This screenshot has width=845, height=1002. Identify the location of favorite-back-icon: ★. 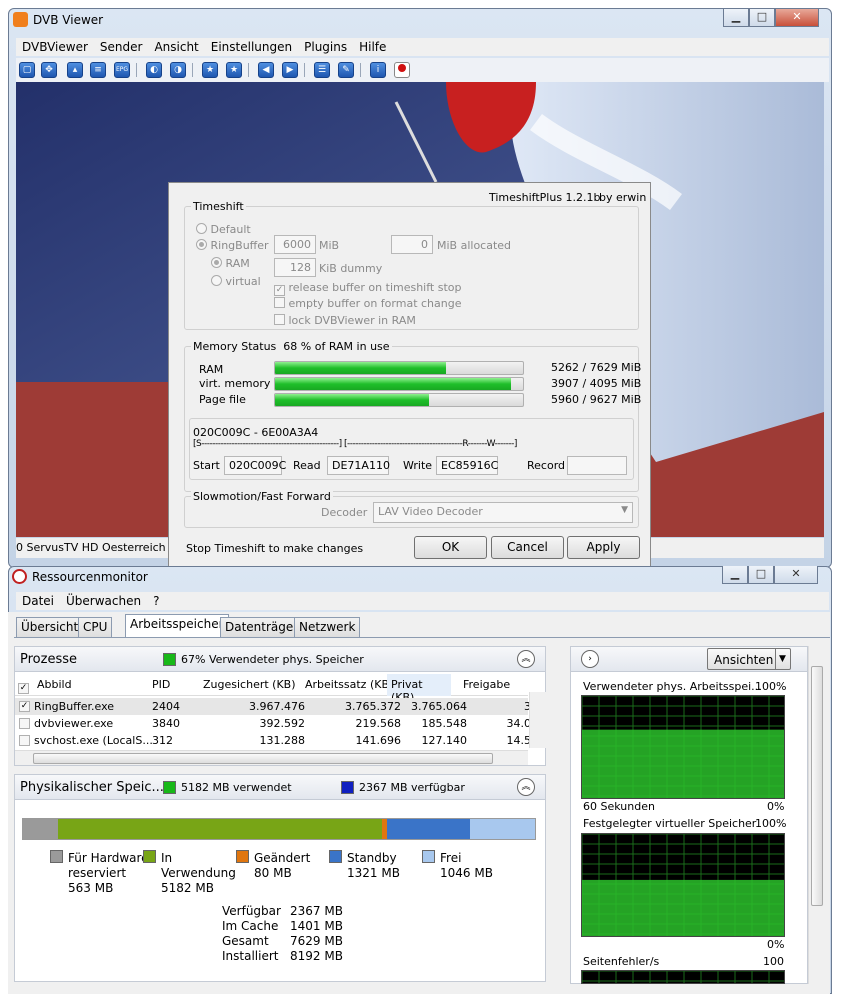
(210, 70).